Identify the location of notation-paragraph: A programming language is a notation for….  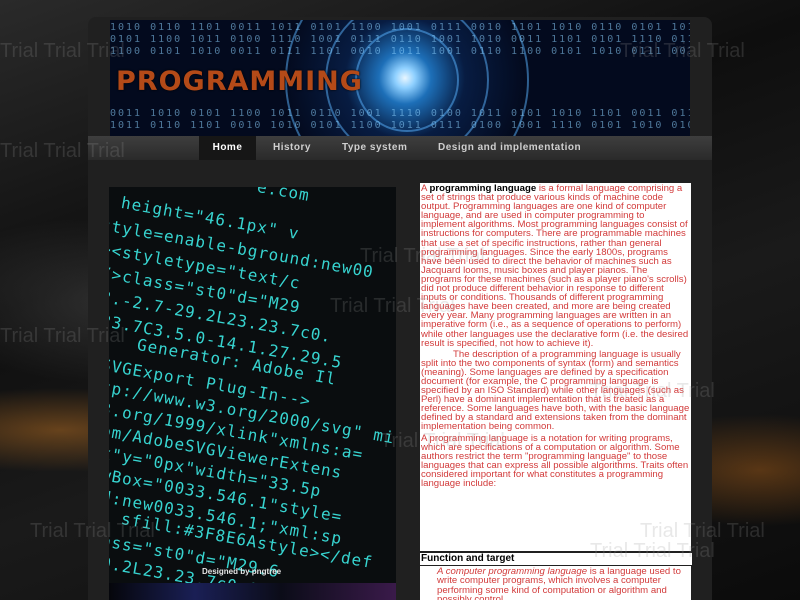
(555, 460).